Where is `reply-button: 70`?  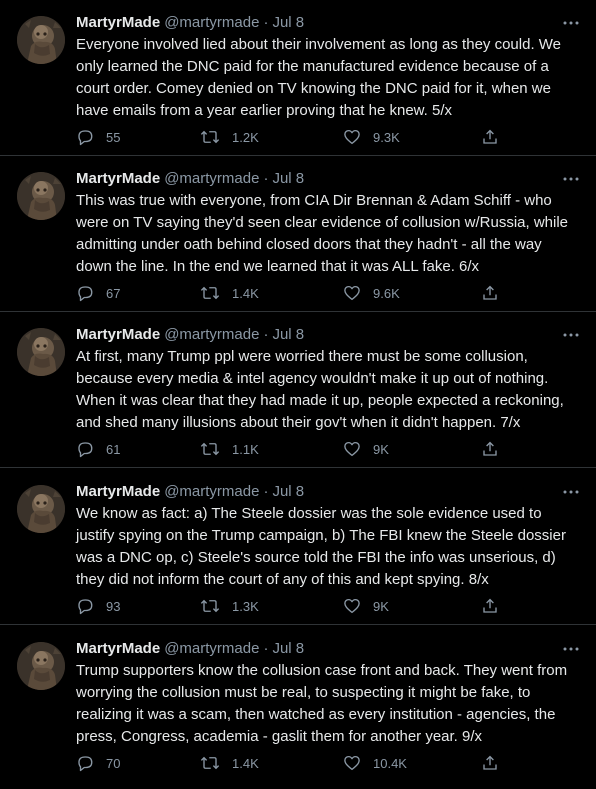 reply-button: 70 is located at coordinates (98, 763).